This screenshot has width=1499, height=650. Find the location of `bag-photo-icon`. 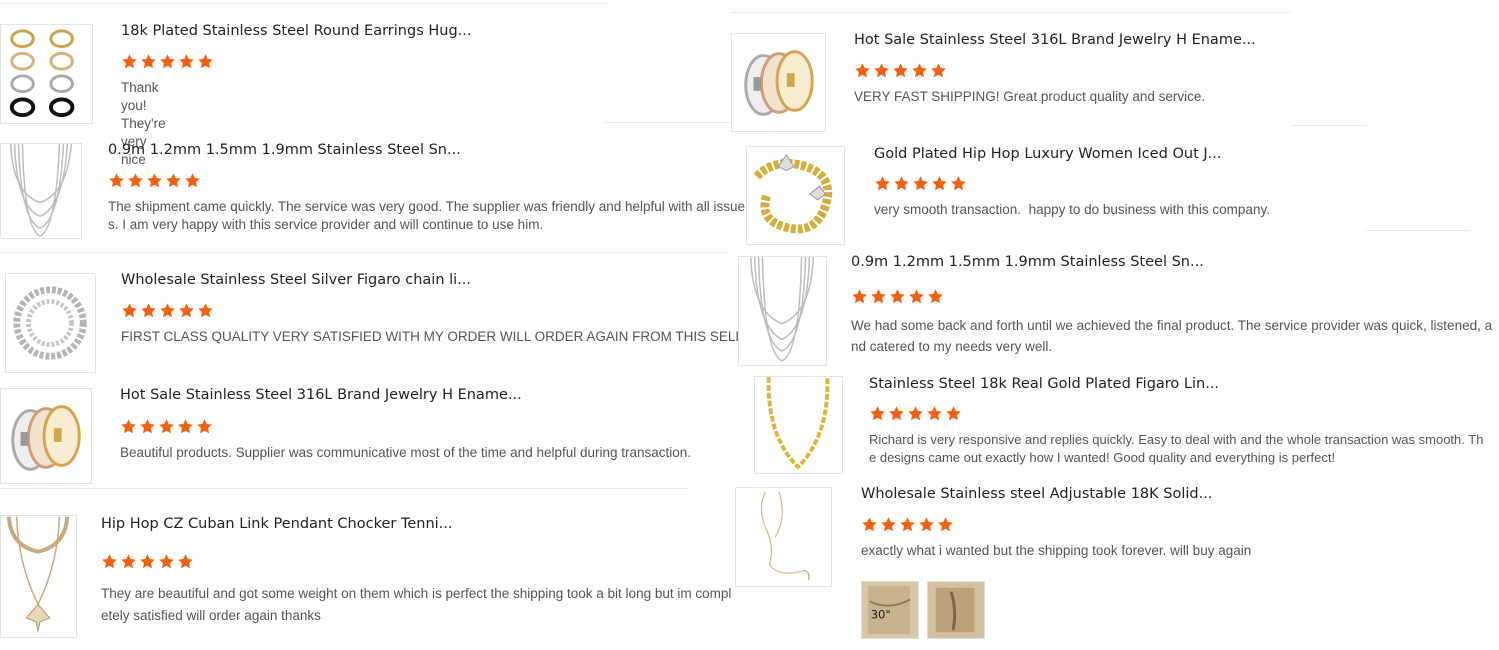

bag-photo-icon is located at coordinates (956, 610).